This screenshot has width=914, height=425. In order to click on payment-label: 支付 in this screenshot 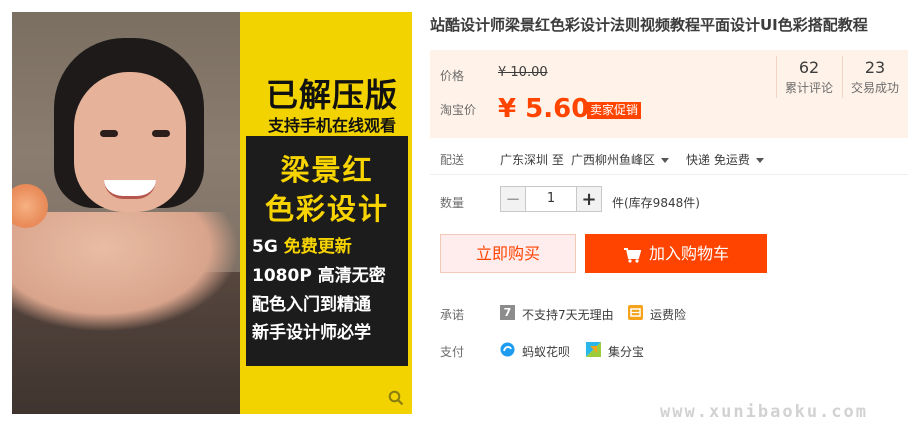, I will do `click(452, 352)`.